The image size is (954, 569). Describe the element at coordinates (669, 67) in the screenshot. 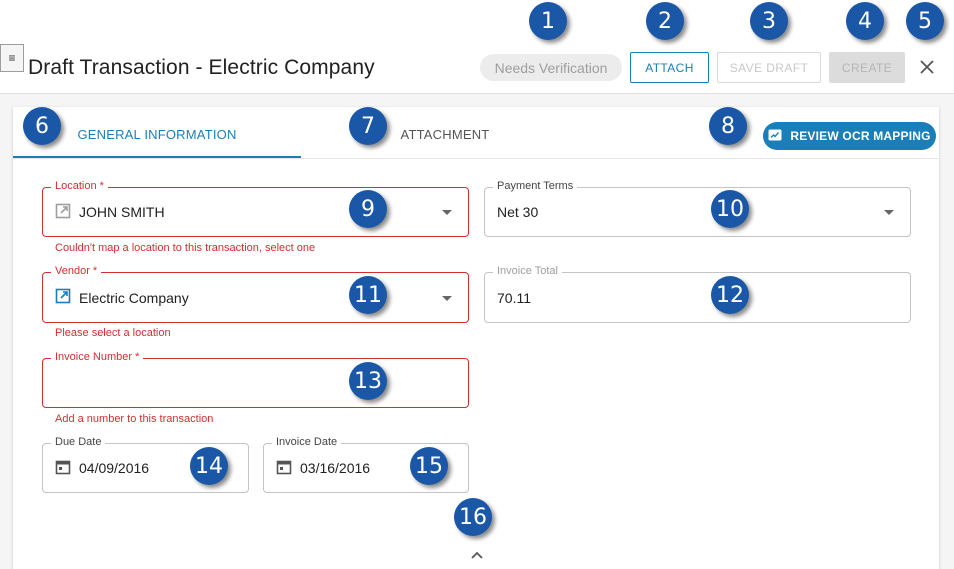

I see `attach-button: ATTACH` at that location.